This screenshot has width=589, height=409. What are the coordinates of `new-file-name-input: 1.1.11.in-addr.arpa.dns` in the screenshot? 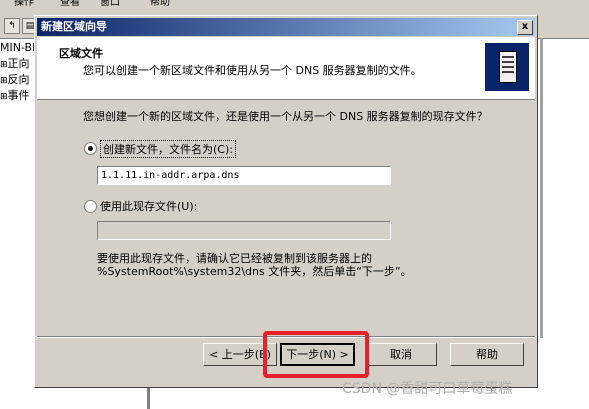 It's located at (244, 175).